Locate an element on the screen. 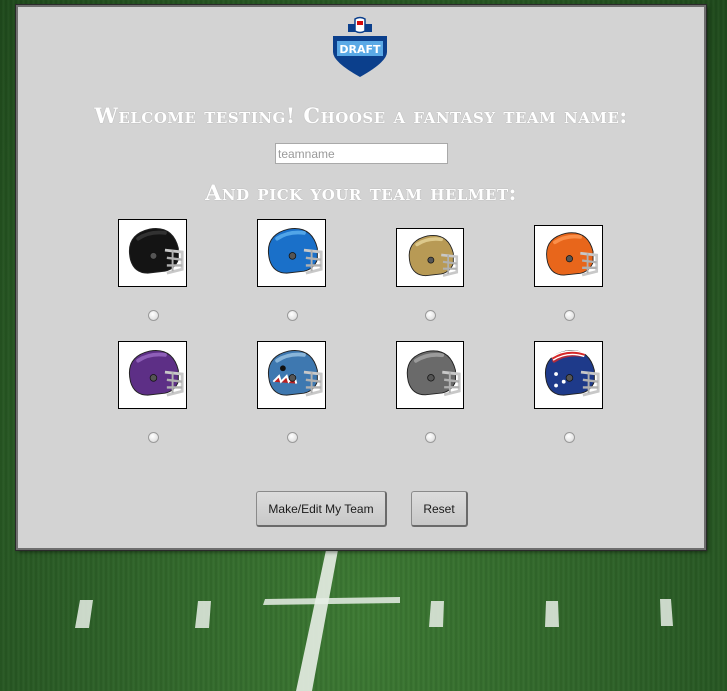 This screenshot has width=727, height=691. black-helmet-icon is located at coordinates (156, 251).